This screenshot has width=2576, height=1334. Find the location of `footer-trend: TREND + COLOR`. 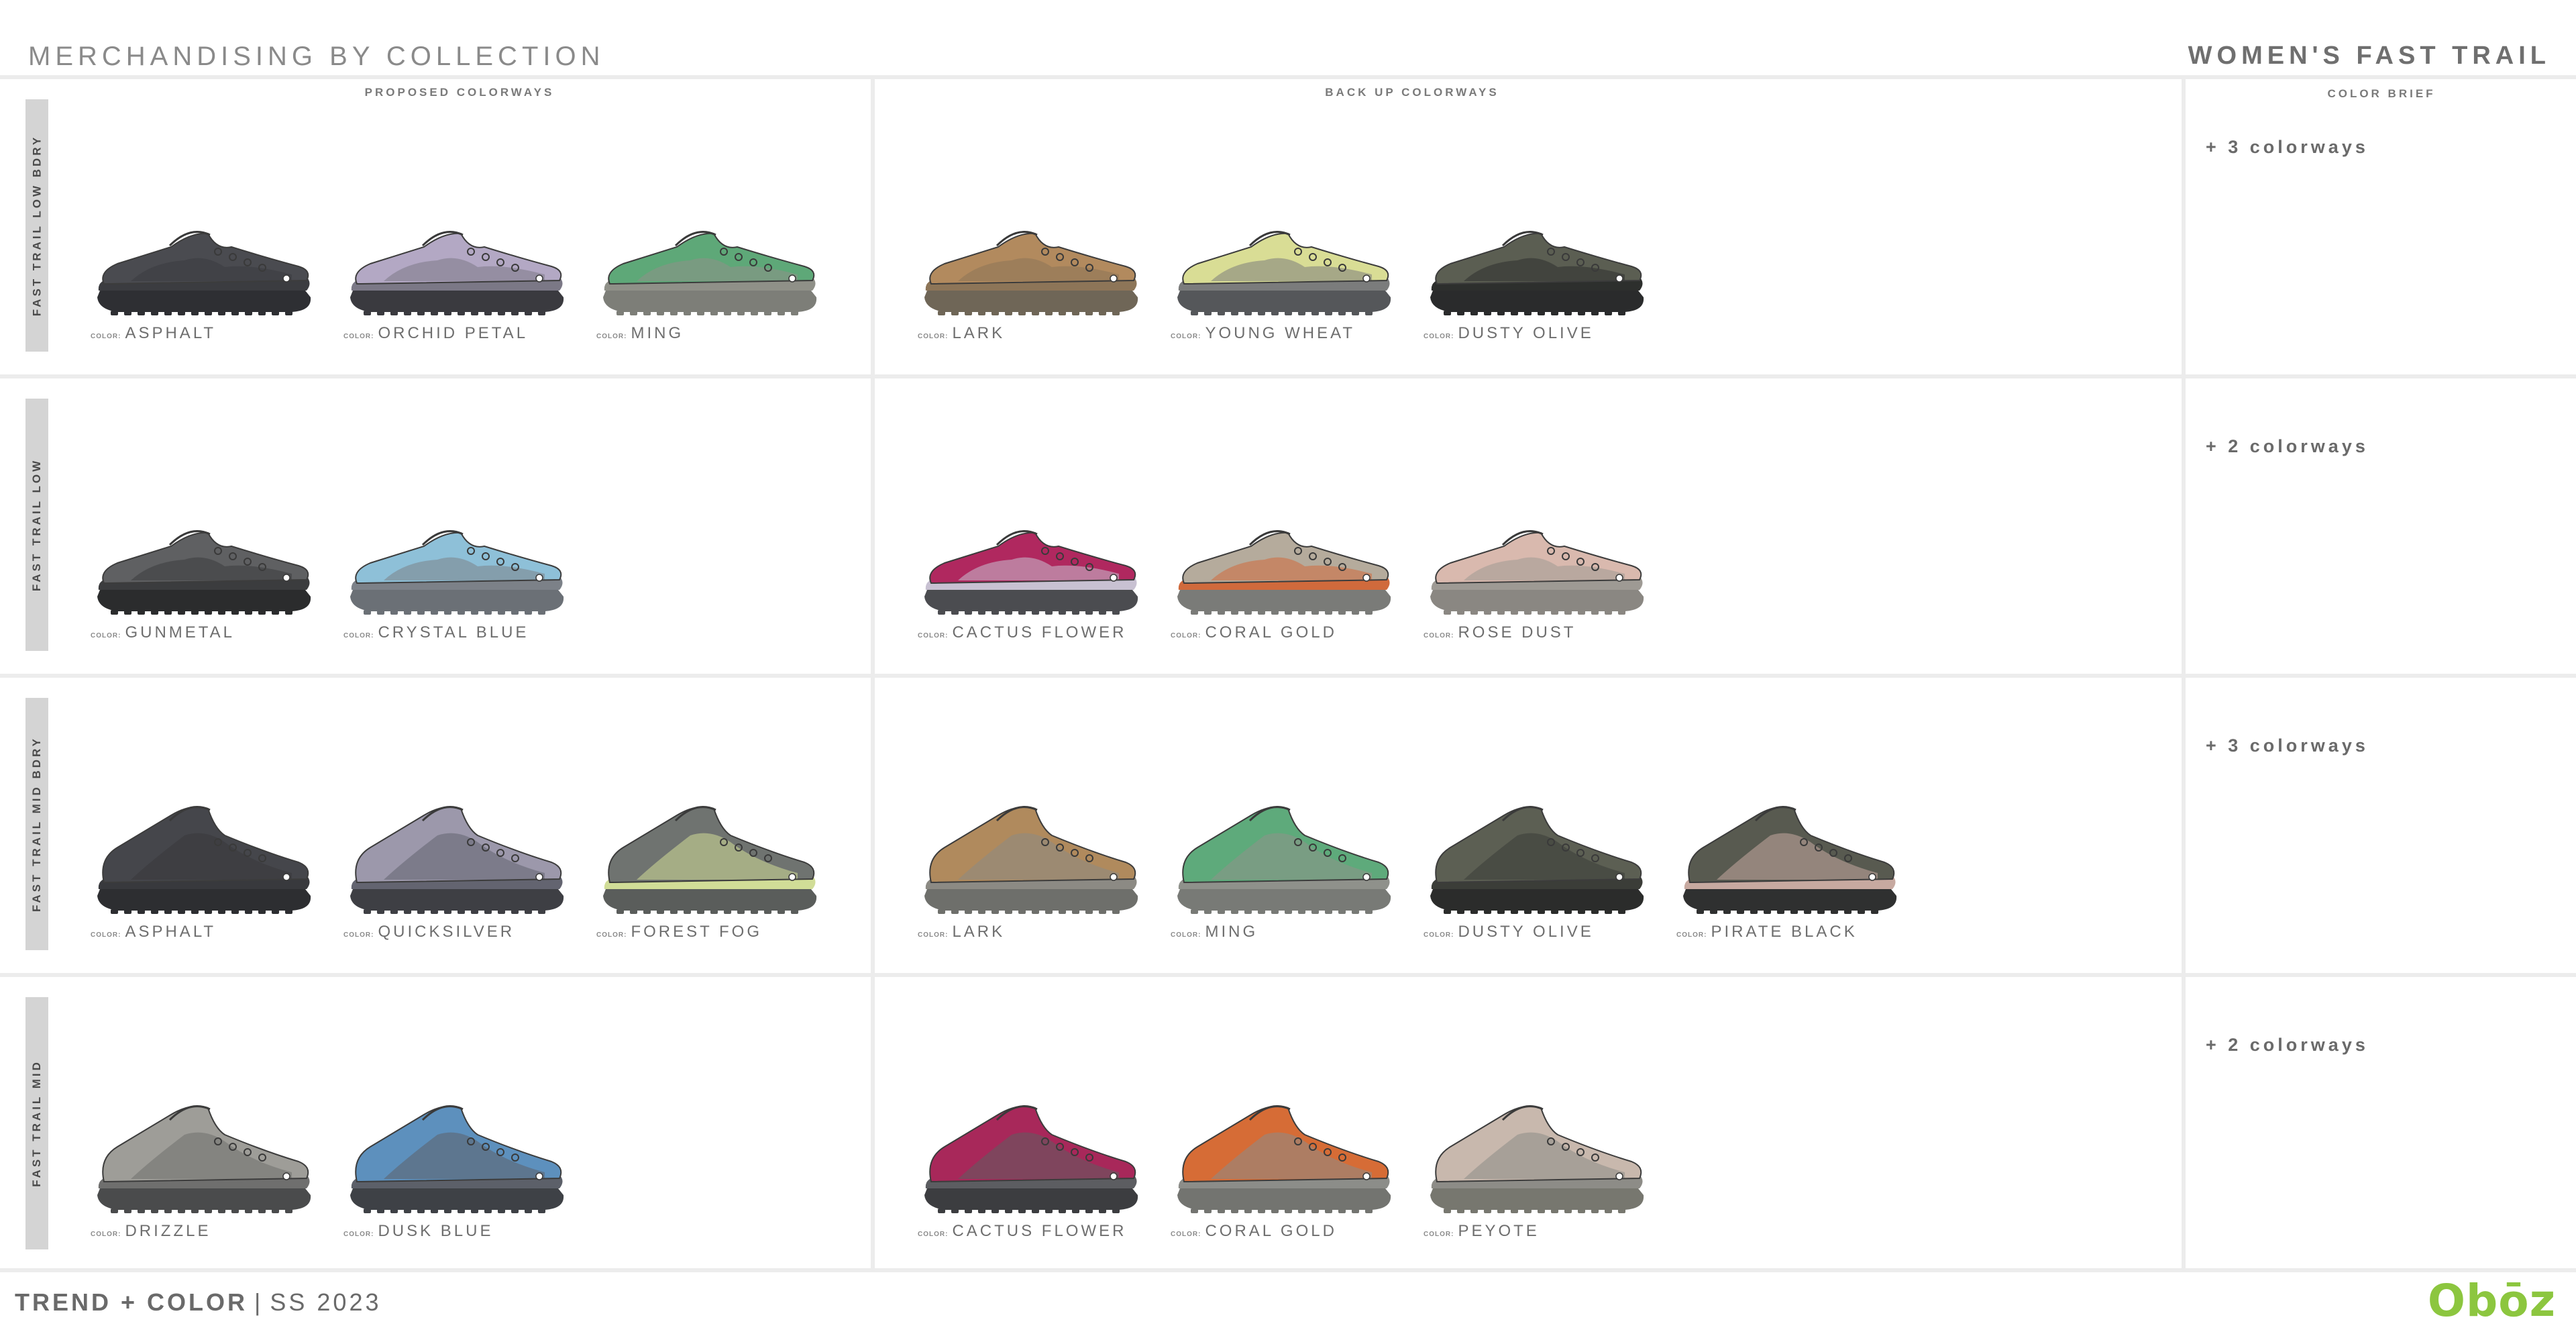

footer-trend: TREND + COLOR is located at coordinates (131, 1302).